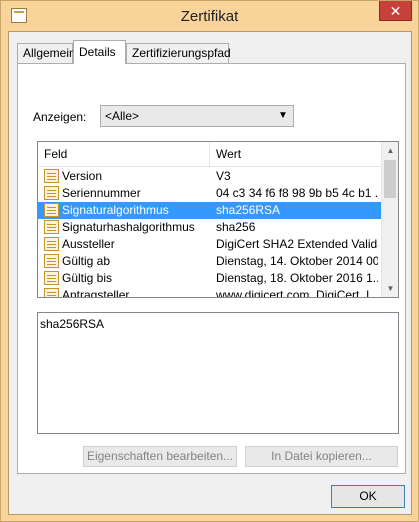 The height and width of the screenshot is (522, 419). What do you see at coordinates (197, 116) in the screenshot?
I see `show-dropdown: <Alle> ▼` at bounding box center [197, 116].